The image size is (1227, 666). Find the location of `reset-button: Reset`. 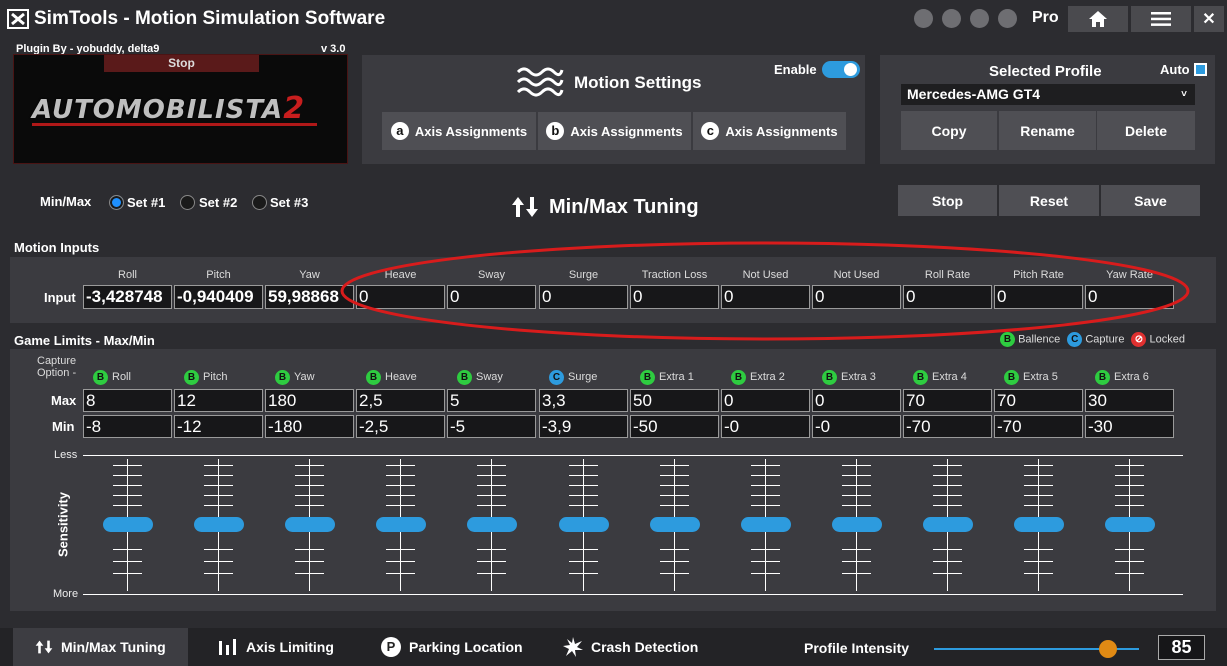

reset-button: Reset is located at coordinates (1049, 200).